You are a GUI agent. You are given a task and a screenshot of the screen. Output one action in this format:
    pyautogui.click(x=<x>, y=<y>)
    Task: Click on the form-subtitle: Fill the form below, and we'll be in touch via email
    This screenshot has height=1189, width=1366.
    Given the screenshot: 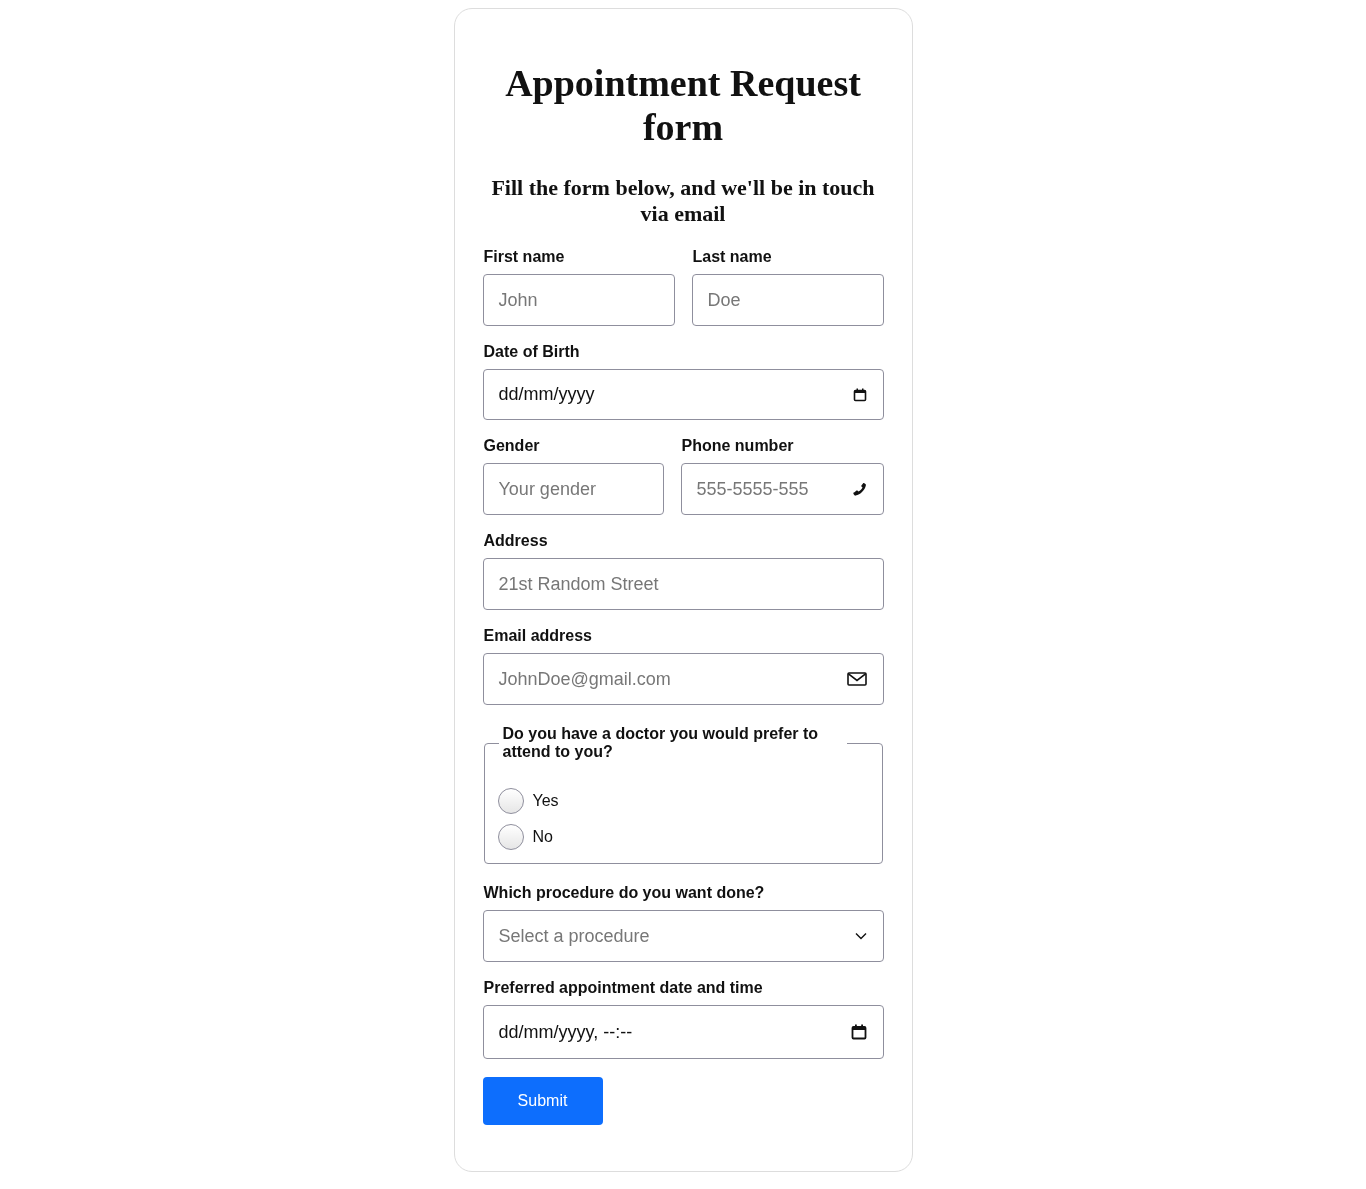 What is the action you would take?
    pyautogui.click(x=683, y=201)
    